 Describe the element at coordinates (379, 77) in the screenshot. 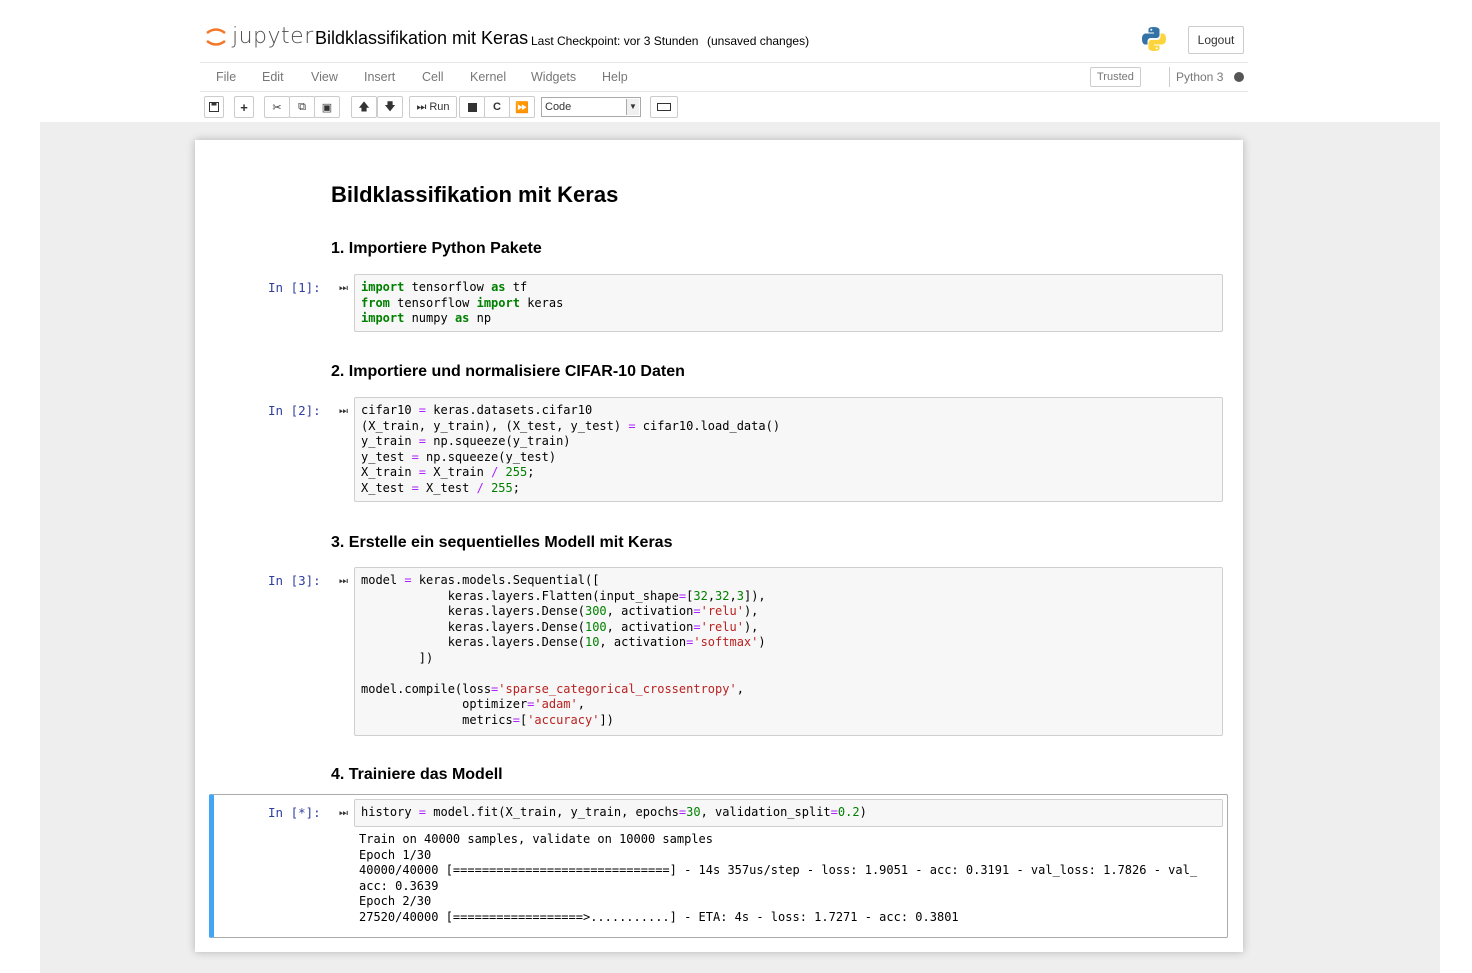

I see `menu-insert: Insert` at that location.